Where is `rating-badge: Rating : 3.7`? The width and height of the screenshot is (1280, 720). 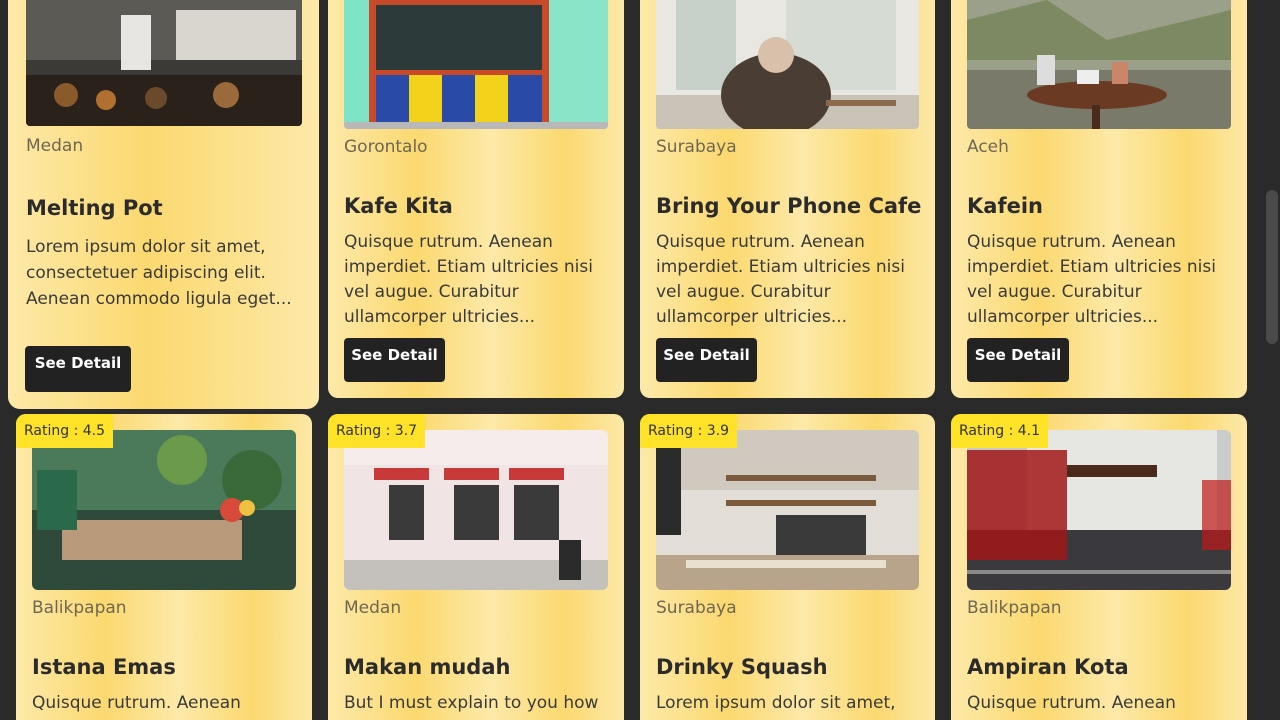
rating-badge: Rating : 3.7 is located at coordinates (377, 431).